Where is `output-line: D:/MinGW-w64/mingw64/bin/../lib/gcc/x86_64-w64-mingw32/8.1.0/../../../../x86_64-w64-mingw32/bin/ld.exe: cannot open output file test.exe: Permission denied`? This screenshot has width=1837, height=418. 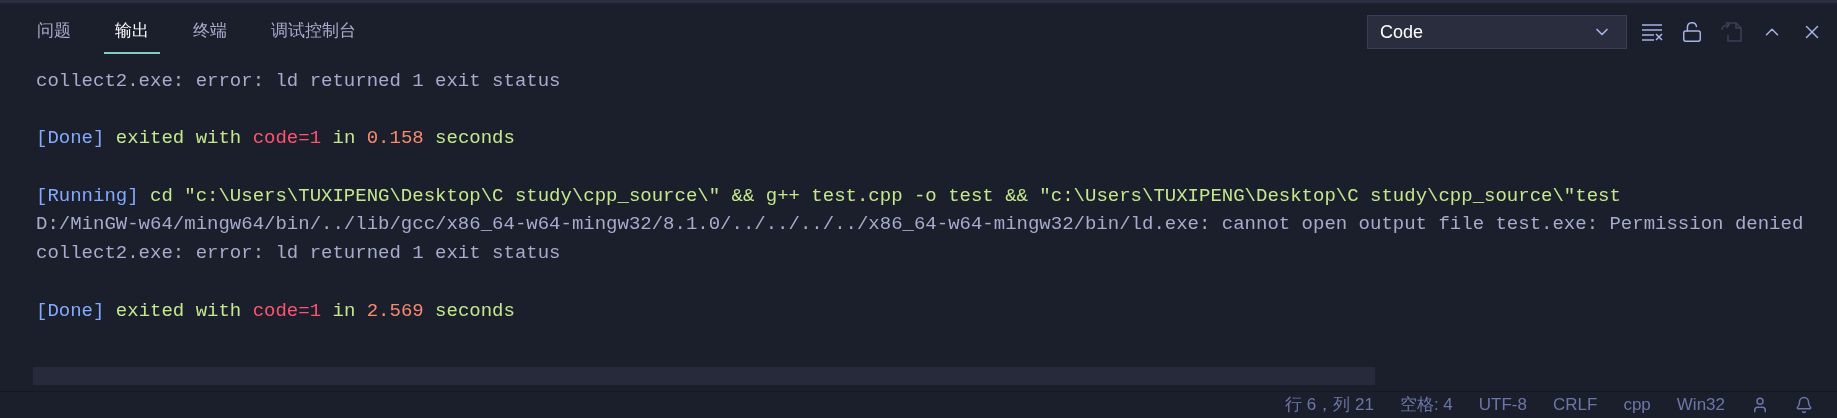
output-line: D:/MinGW-w64/mingw64/bin/../lib/gcc/x86_64-w64-mingw32/8.1.0/../../../../x86_64-w64-mingw32/bin/ld.exe: cannot open output file test.exe: Permission denied is located at coordinates (920, 225).